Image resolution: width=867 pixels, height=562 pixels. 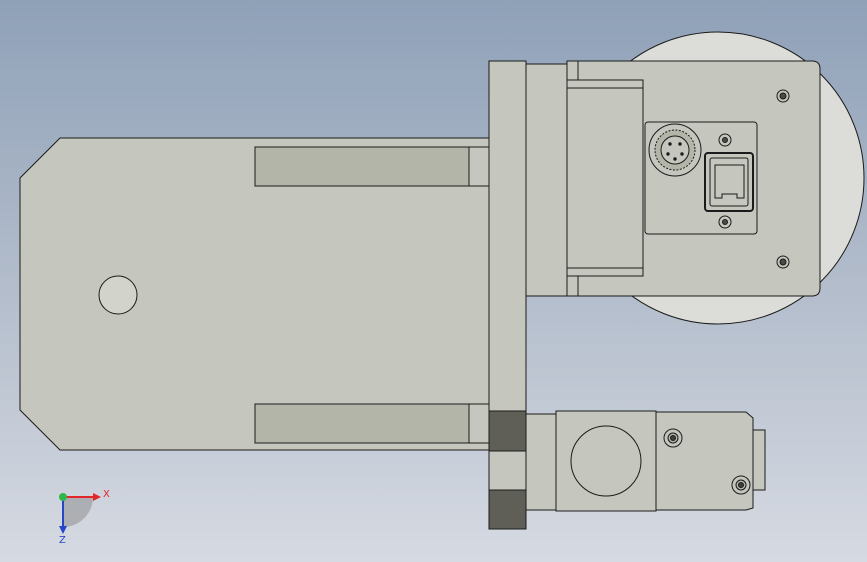 What do you see at coordinates (725, 222) in the screenshot?
I see `connector-screw-bottom` at bounding box center [725, 222].